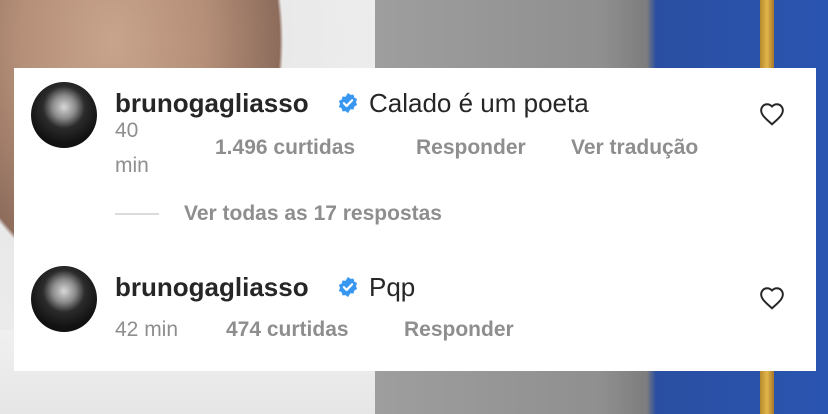 This screenshot has width=828, height=414. What do you see at coordinates (137, 214) in the screenshot?
I see `replies-divider` at bounding box center [137, 214].